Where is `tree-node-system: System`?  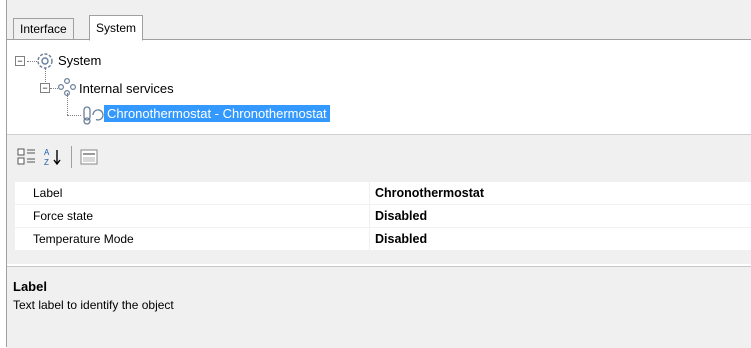
tree-node-system: System is located at coordinates (79, 60).